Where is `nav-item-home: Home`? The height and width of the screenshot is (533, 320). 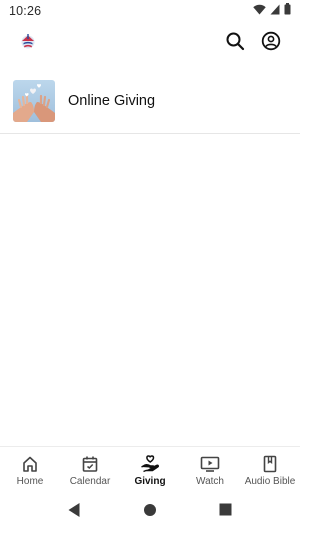 nav-item-home: Home is located at coordinates (30, 469).